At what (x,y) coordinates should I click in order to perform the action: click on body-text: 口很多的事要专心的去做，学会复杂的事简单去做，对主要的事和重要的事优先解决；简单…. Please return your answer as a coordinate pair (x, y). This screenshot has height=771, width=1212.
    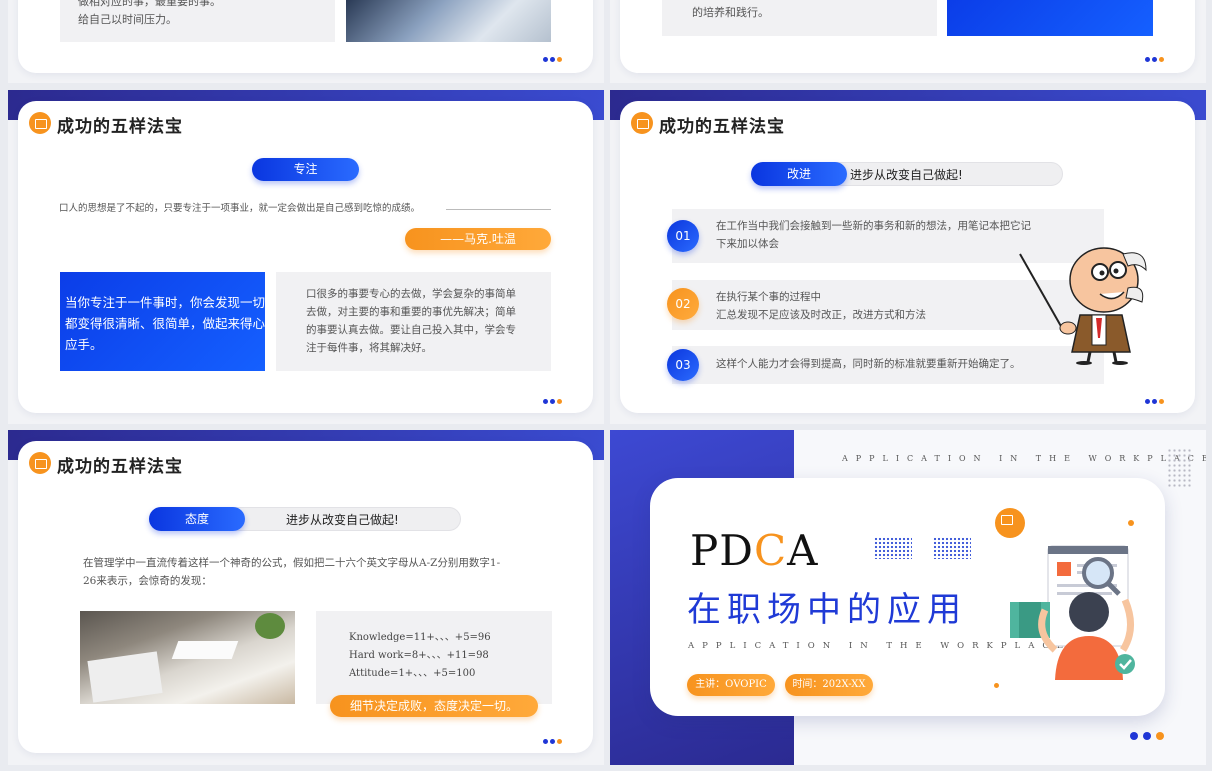
    Looking at the image, I should click on (411, 321).